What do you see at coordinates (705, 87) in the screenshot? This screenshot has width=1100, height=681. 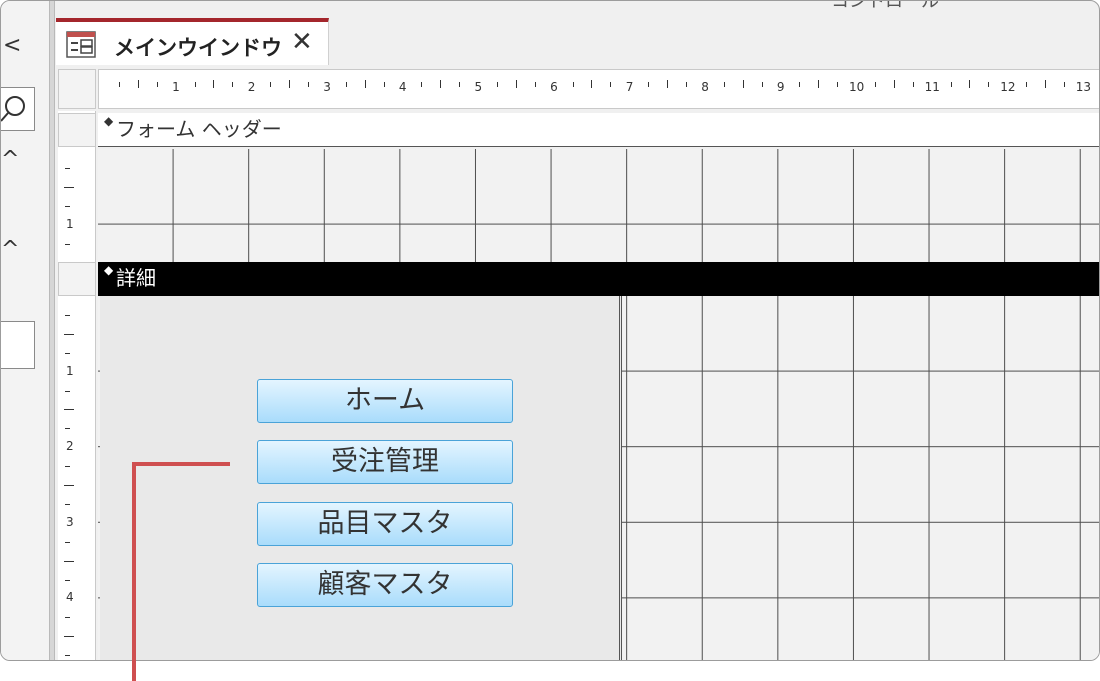 I see `ruler-number: 8` at bounding box center [705, 87].